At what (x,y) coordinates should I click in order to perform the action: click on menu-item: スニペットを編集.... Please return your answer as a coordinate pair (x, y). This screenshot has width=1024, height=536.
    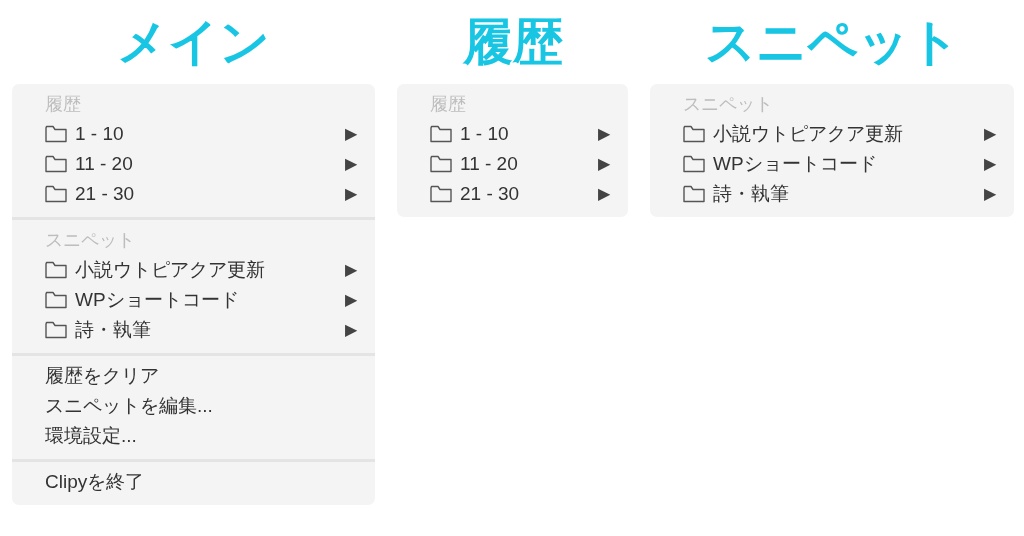
    Looking at the image, I should click on (193, 406).